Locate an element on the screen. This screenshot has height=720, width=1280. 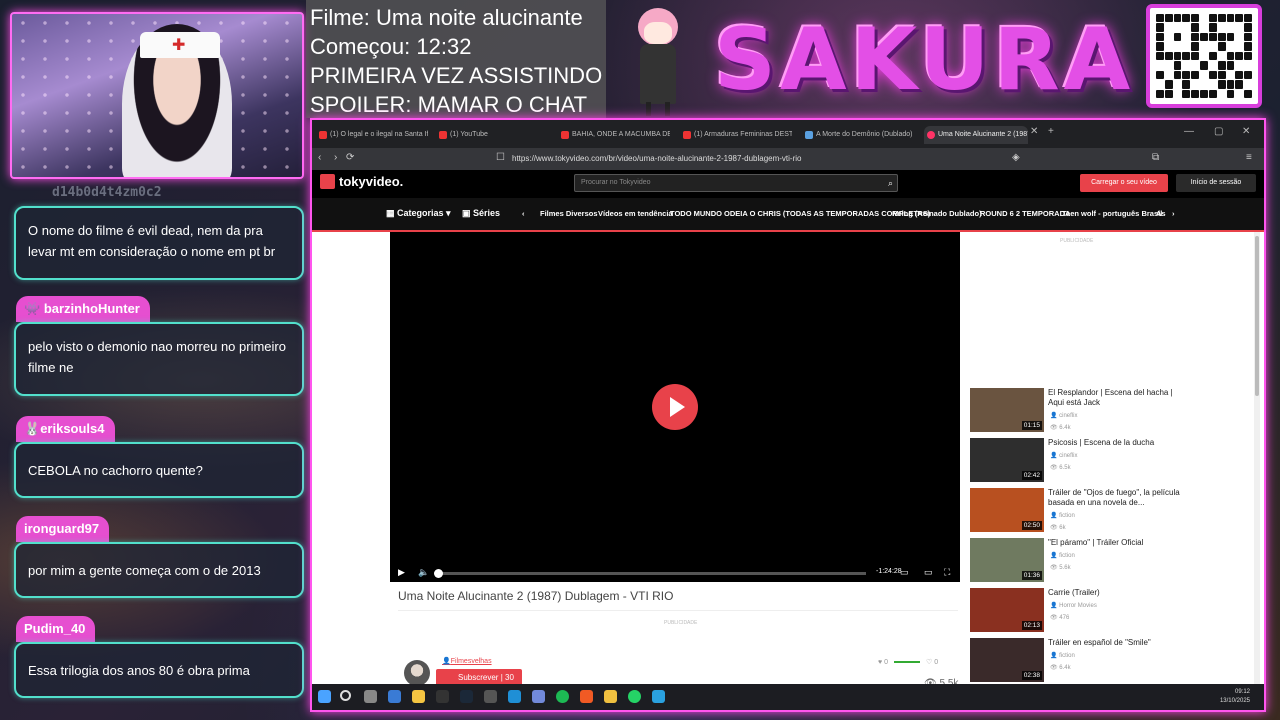
play-button is located at coordinates (675, 407).